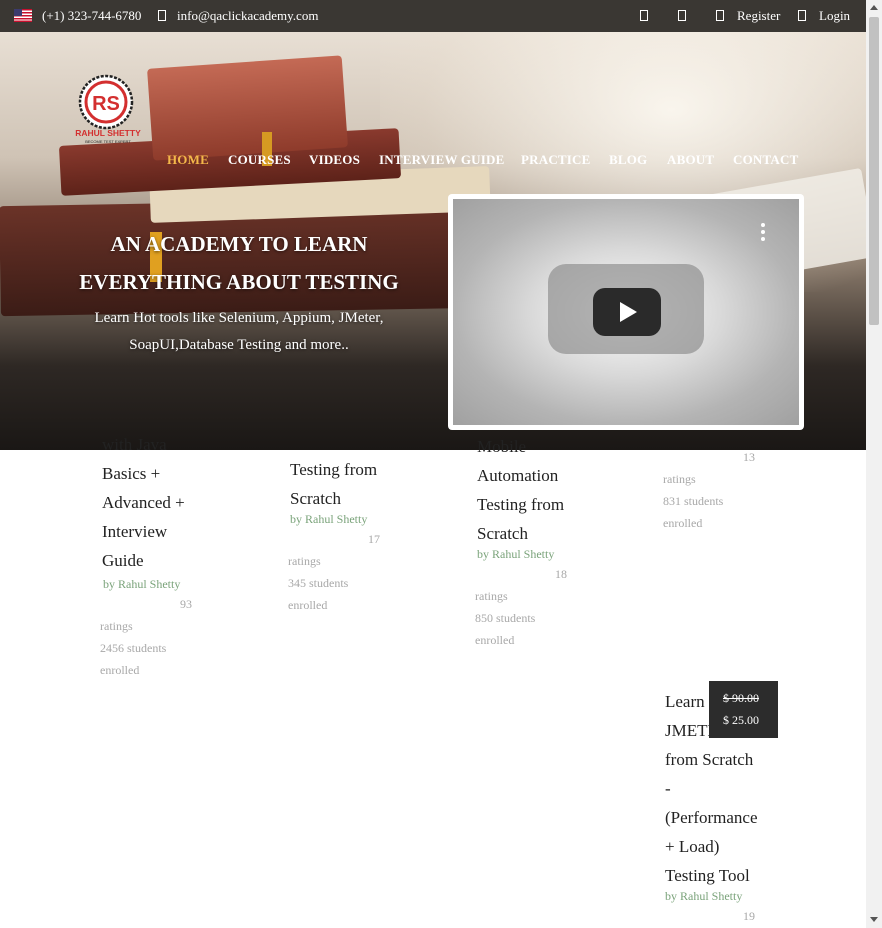  I want to click on hero-subtitle-line: SoapUI,Database Testing and more.., so click(239, 345).